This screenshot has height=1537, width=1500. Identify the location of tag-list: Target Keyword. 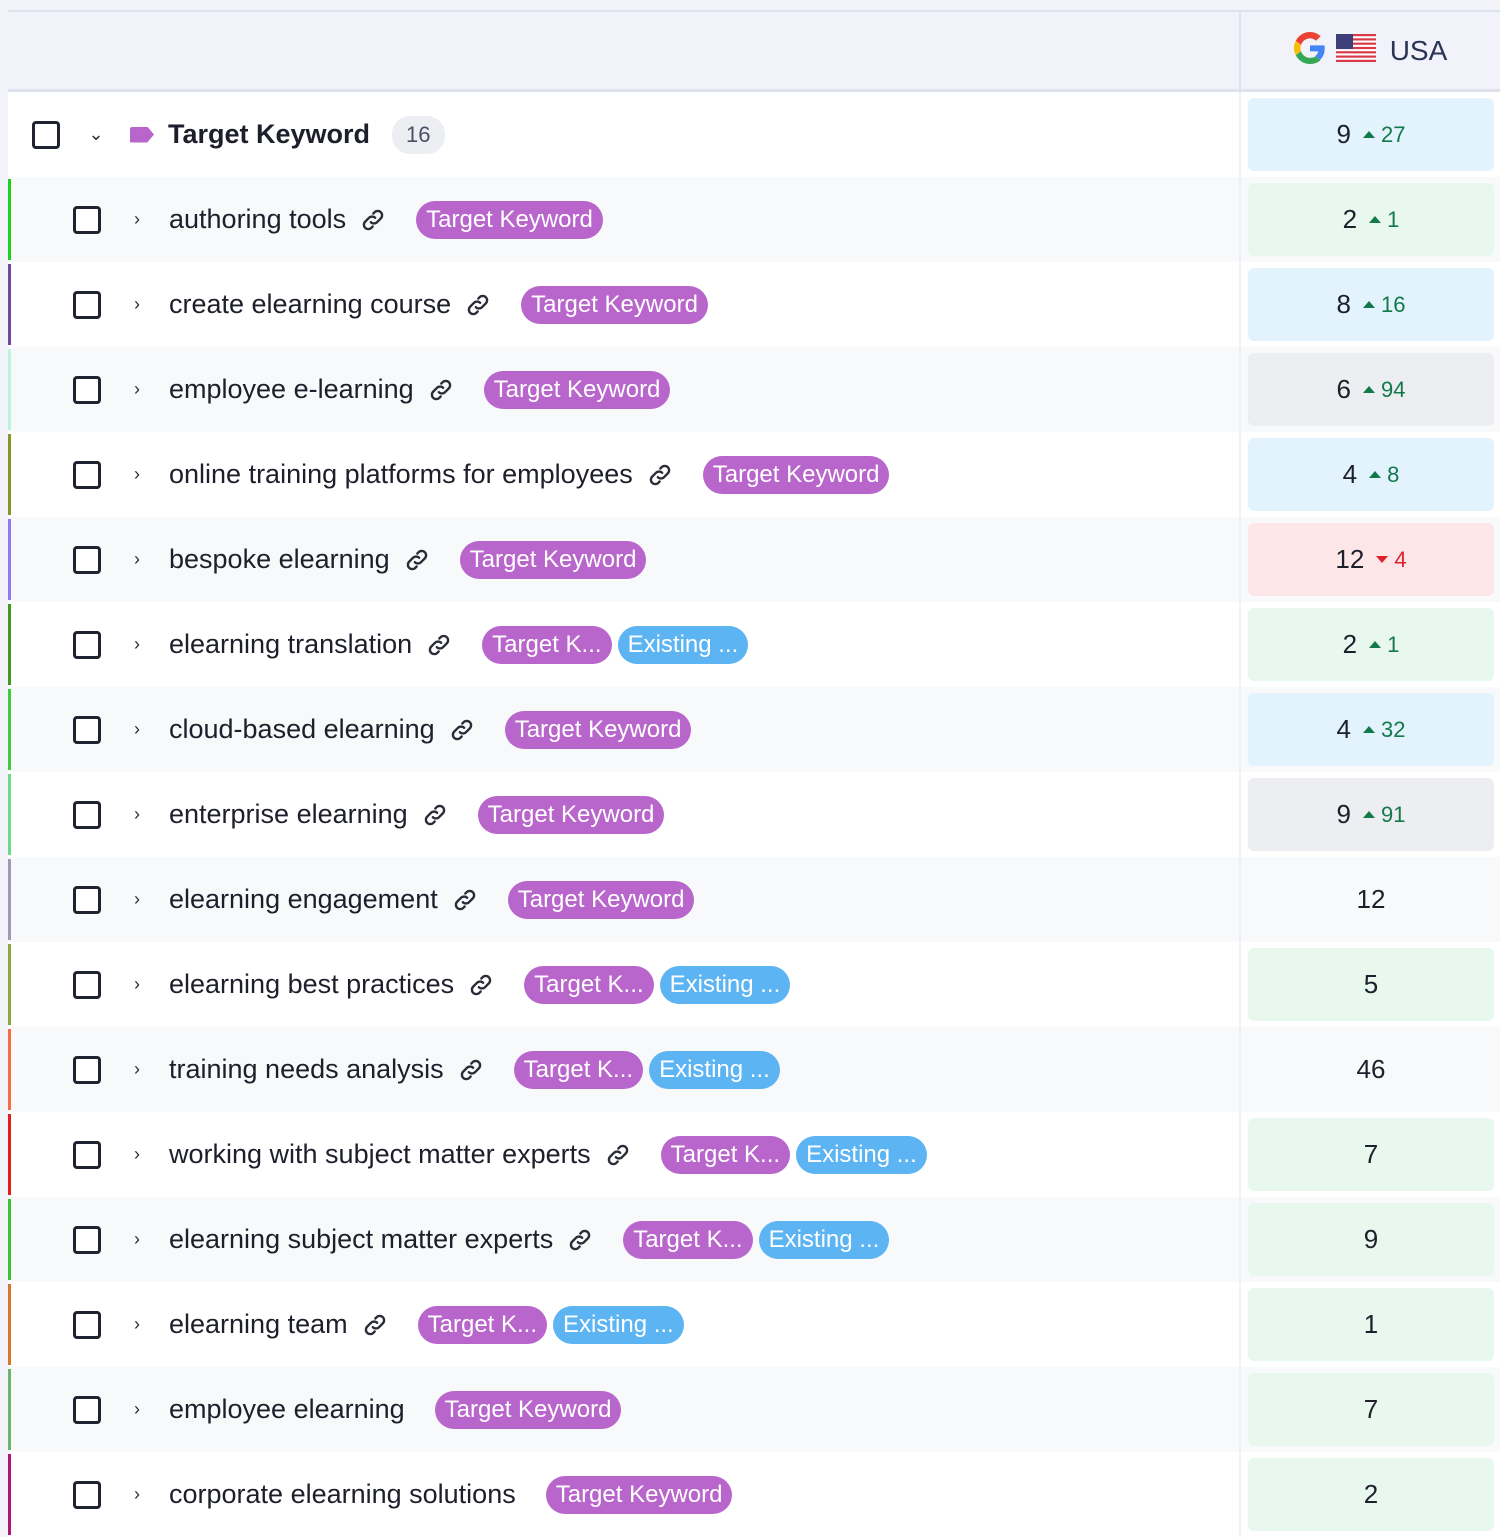
(528, 1409).